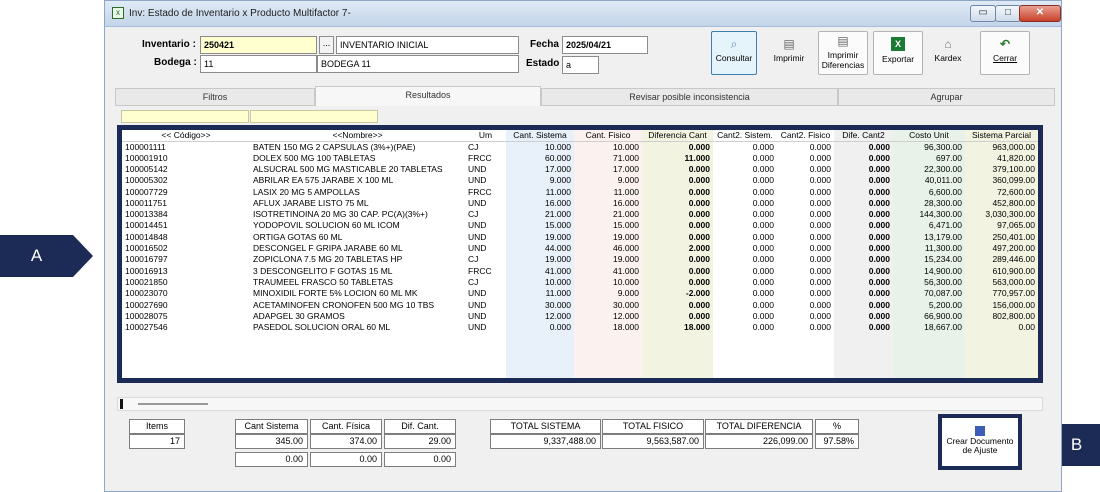 The width and height of the screenshot is (1100, 492). I want to click on tab-resultados: Resultados, so click(428, 96).